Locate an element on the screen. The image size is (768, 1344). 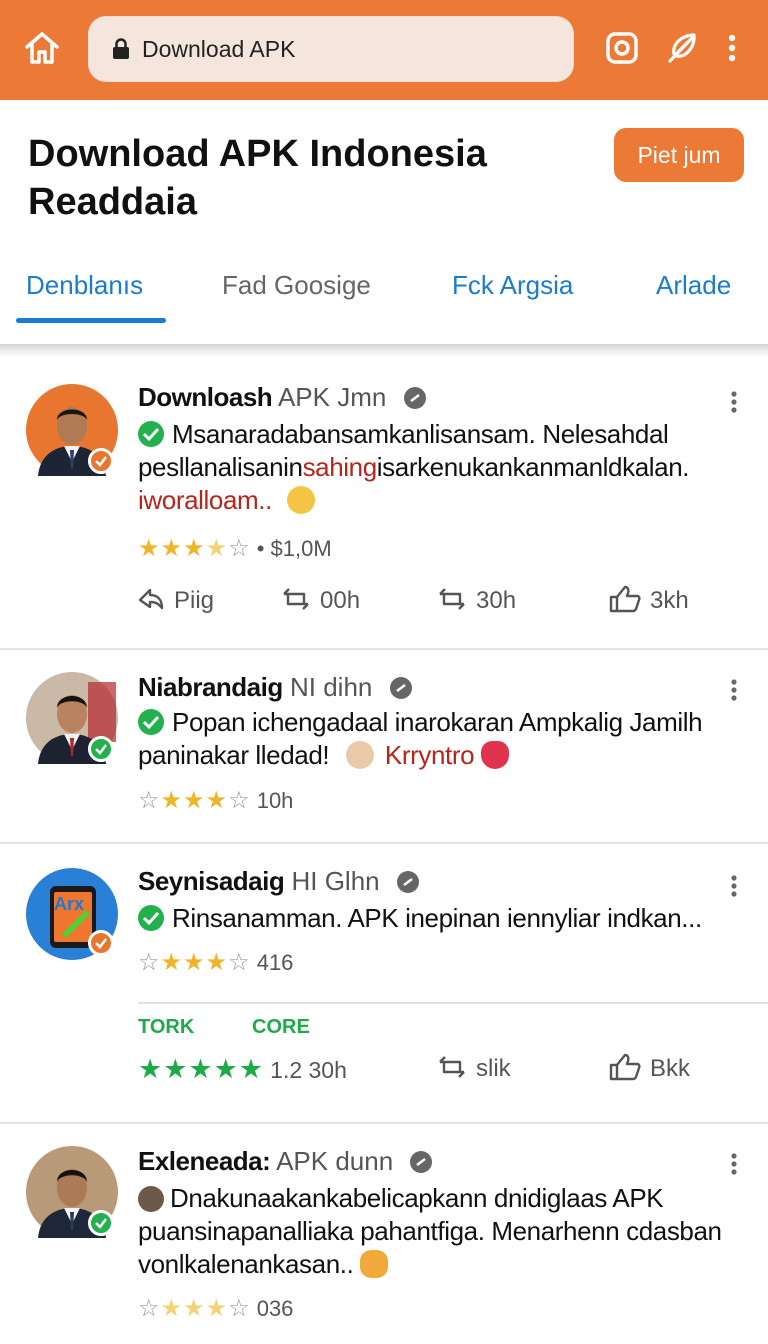
repost-button: slik is located at coordinates (473, 1067).